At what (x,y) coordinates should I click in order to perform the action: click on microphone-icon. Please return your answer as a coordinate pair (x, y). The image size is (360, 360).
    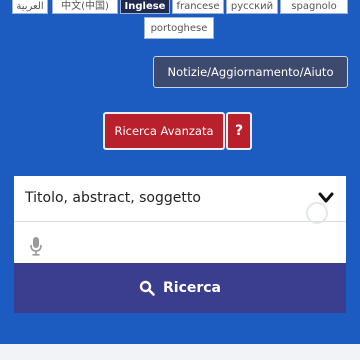
    Looking at the image, I should click on (36, 246).